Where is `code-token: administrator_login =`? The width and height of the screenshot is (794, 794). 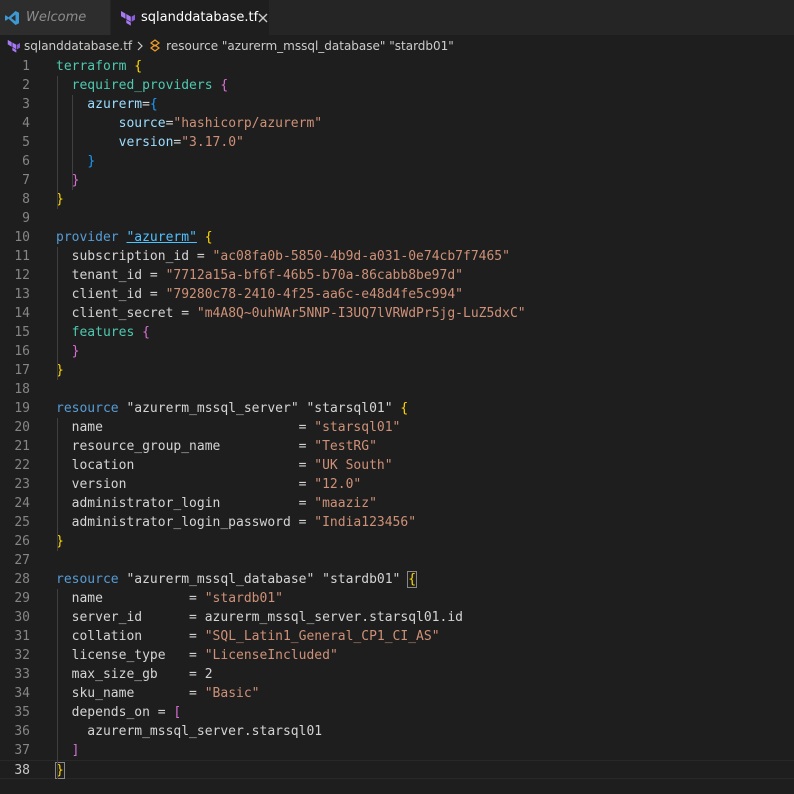 code-token: administrator_login = is located at coordinates (185, 503).